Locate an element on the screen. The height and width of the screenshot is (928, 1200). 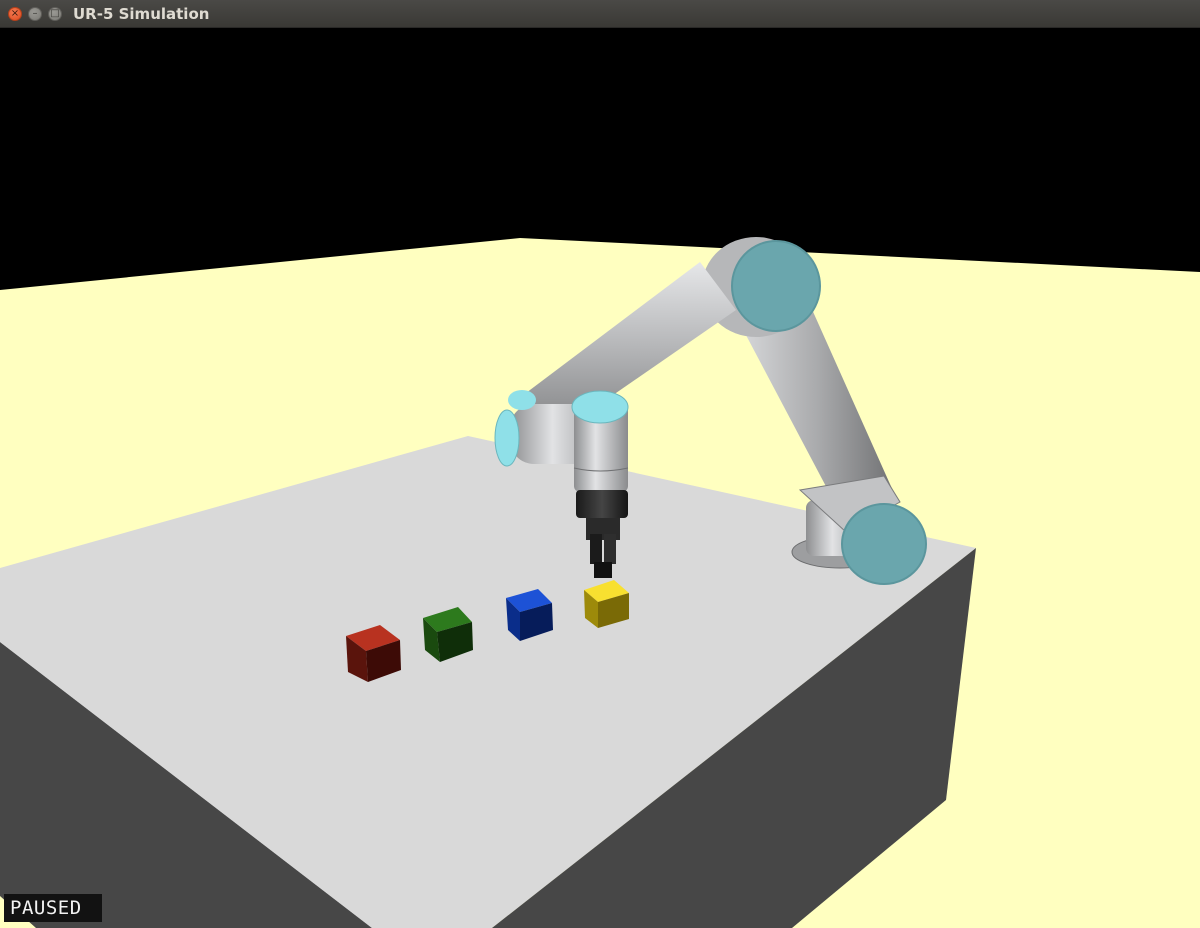
minimize-button: – is located at coordinates (35, 14).